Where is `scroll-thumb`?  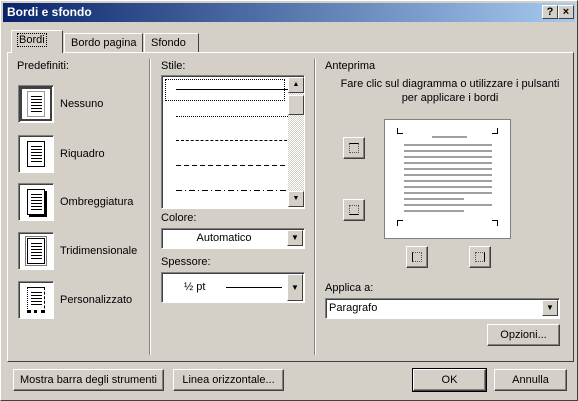
scroll-thumb is located at coordinates (296, 105).